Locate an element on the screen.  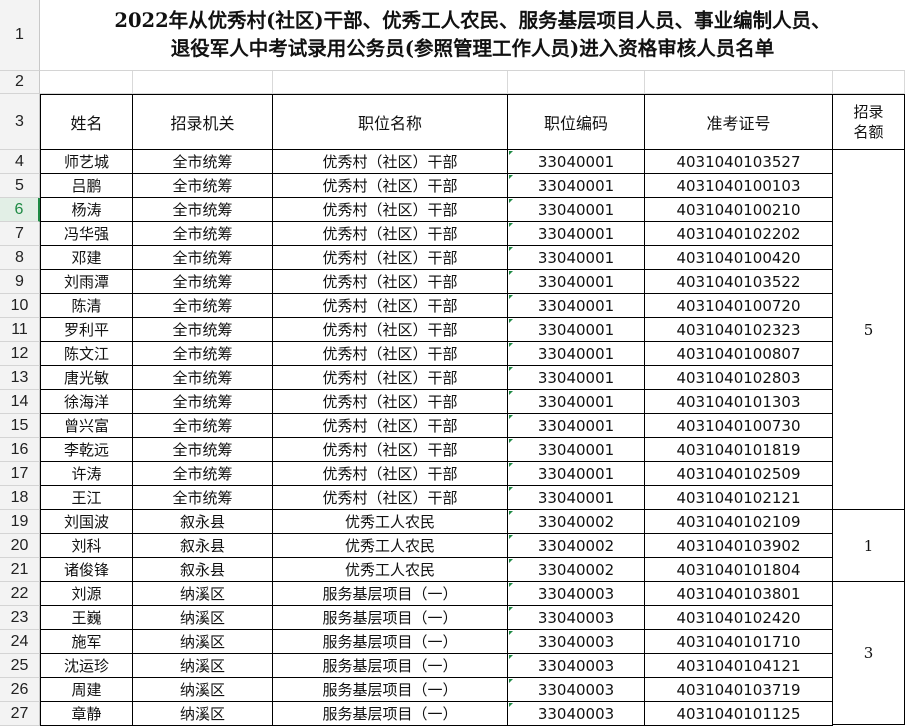
table-cell-name: 诸俊锋 is located at coordinates (86, 570).